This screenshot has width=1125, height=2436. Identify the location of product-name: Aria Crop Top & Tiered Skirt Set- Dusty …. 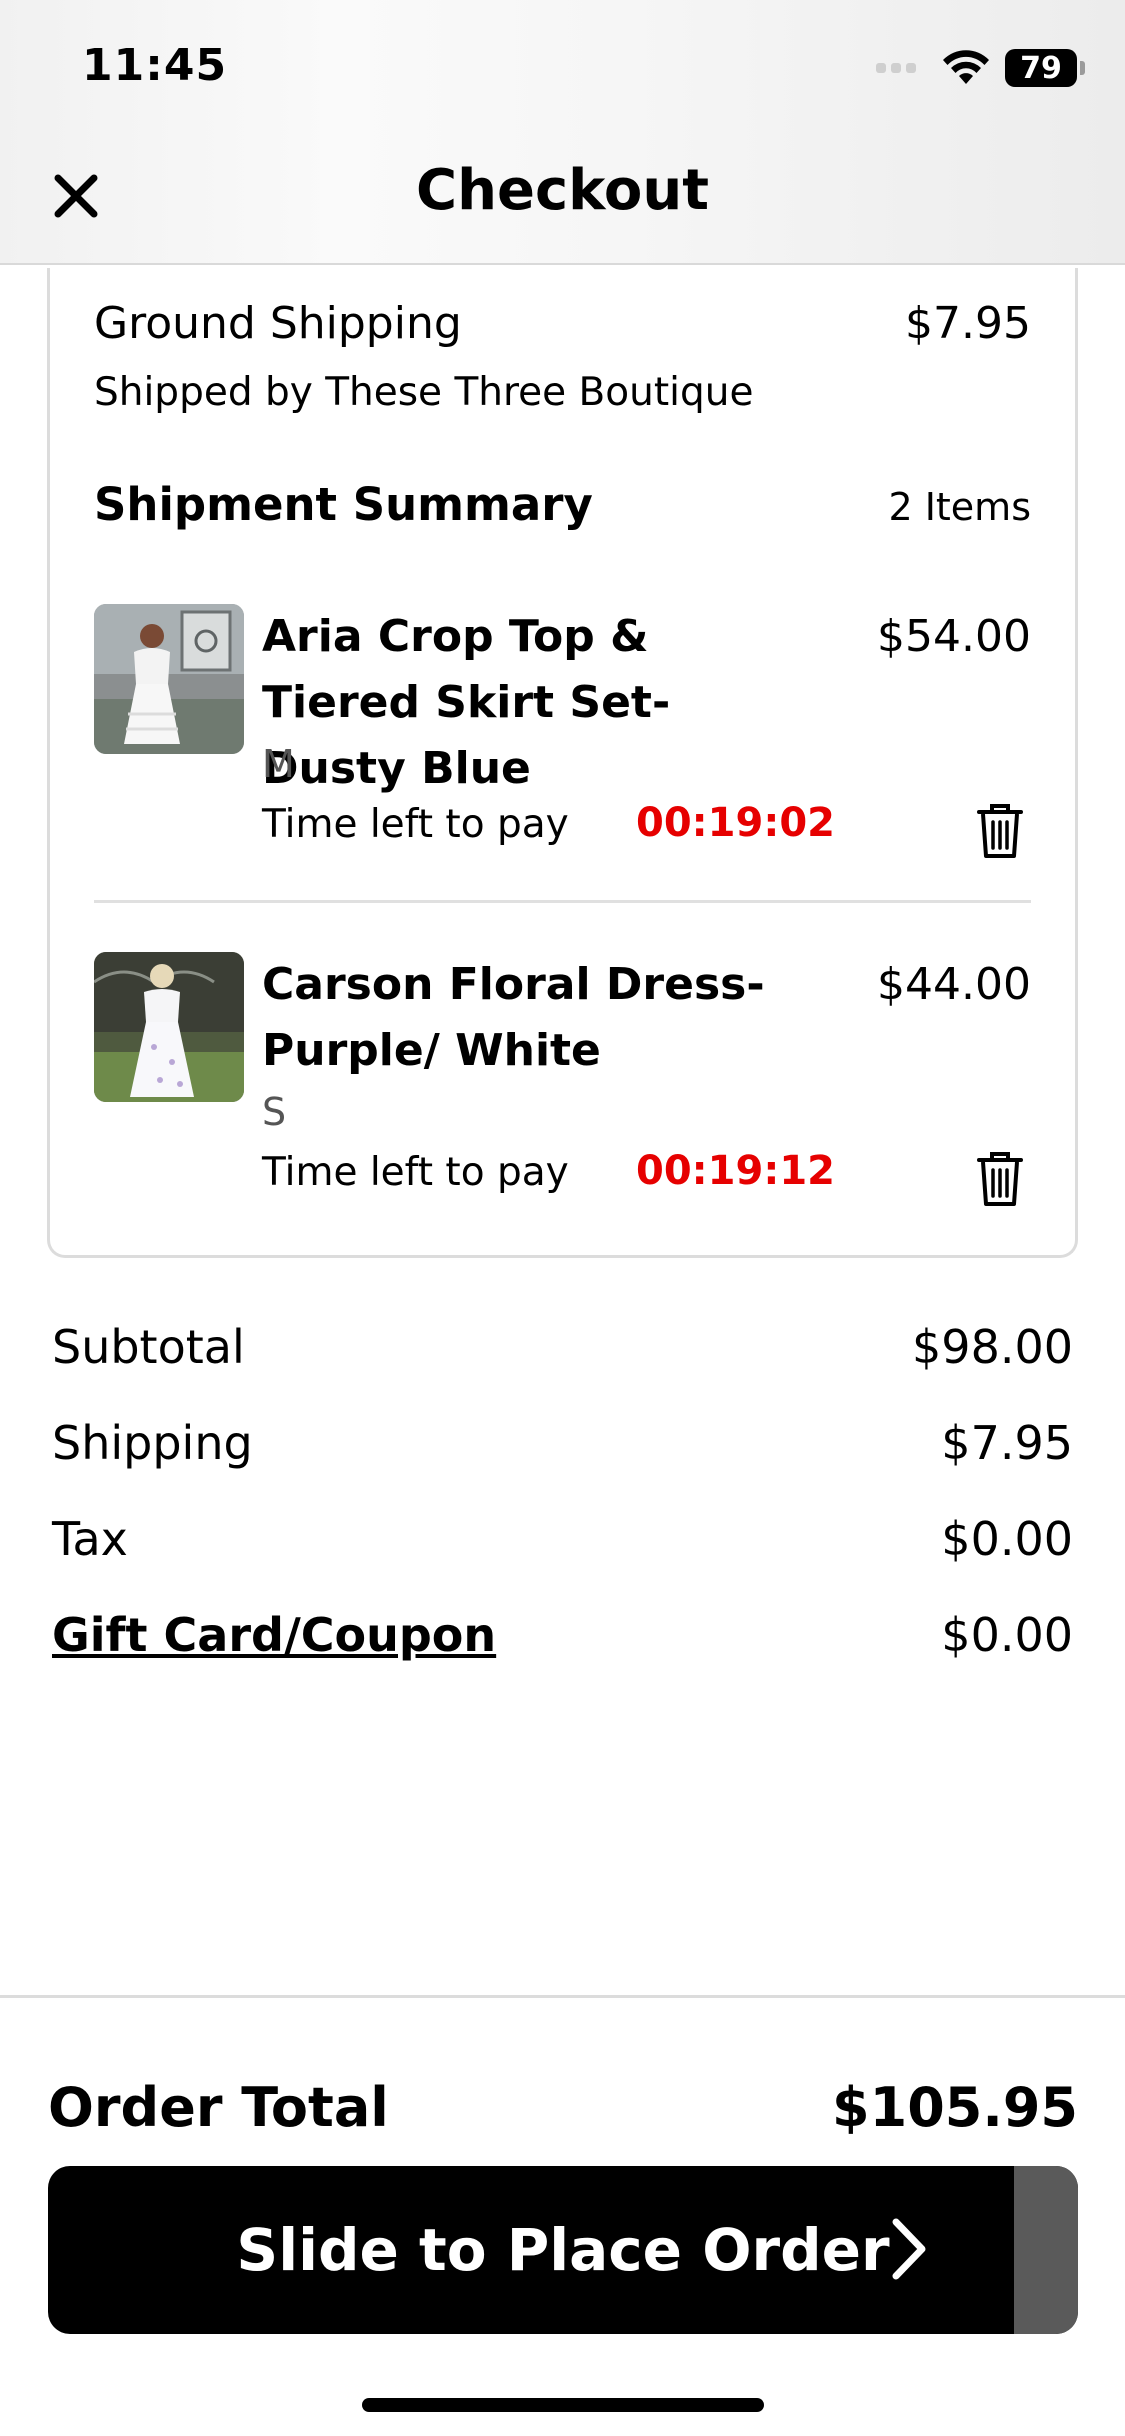
(532, 703).